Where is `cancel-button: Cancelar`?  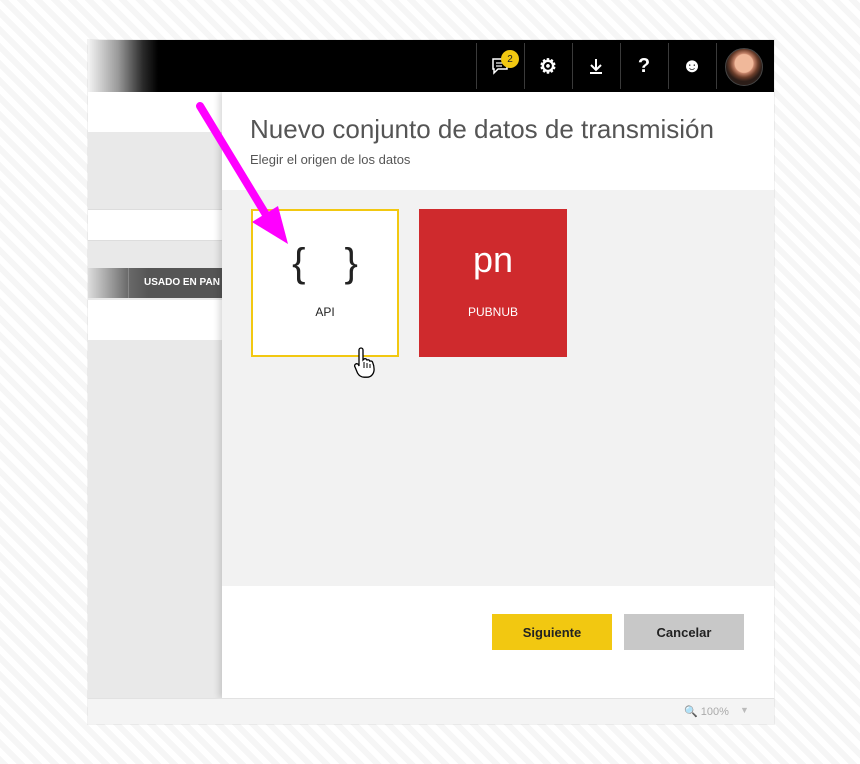 cancel-button: Cancelar is located at coordinates (684, 632).